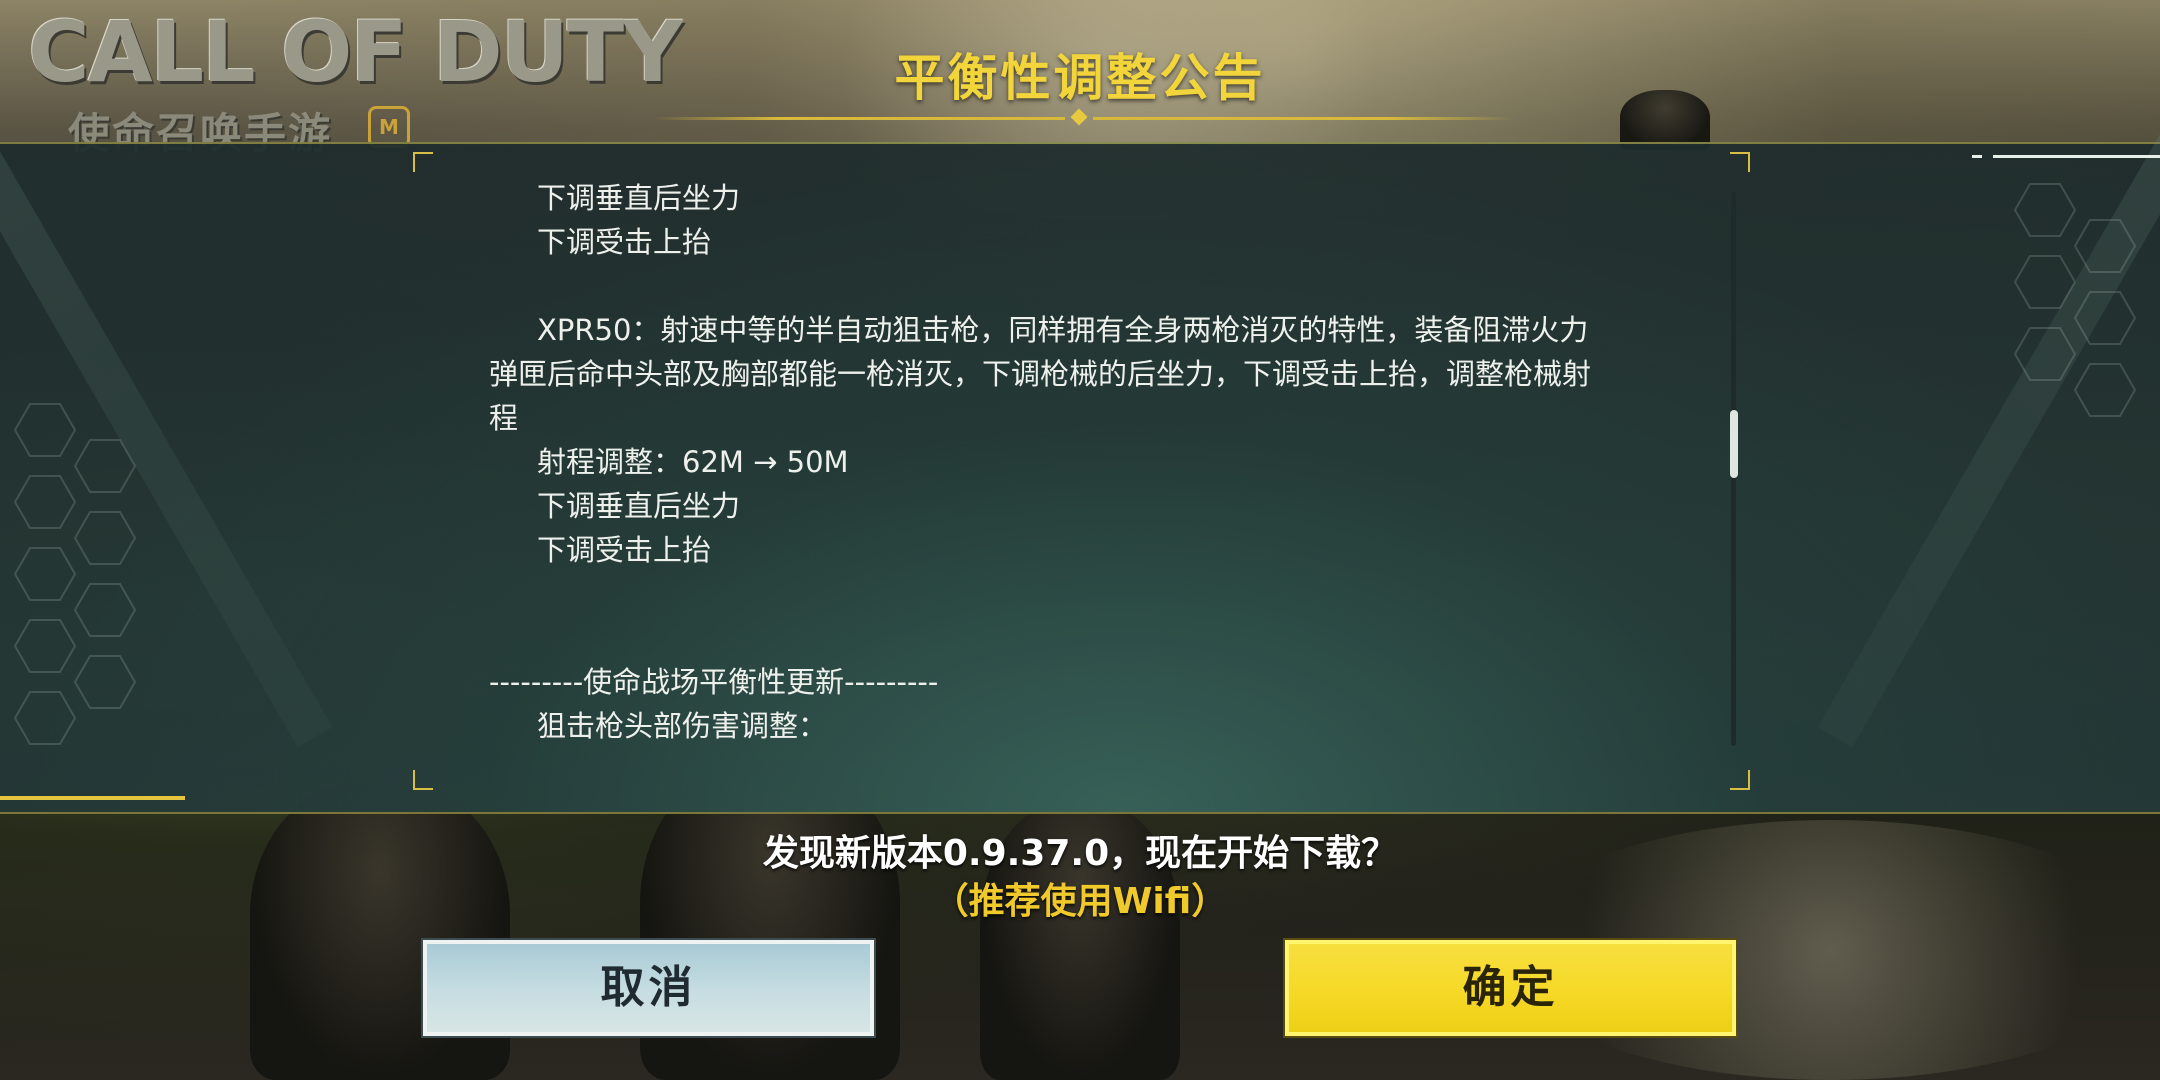 The width and height of the screenshot is (2160, 1080). I want to click on update-prompt: 发现新版本0.9.37.0，现在开始下载？, so click(1080, 853).